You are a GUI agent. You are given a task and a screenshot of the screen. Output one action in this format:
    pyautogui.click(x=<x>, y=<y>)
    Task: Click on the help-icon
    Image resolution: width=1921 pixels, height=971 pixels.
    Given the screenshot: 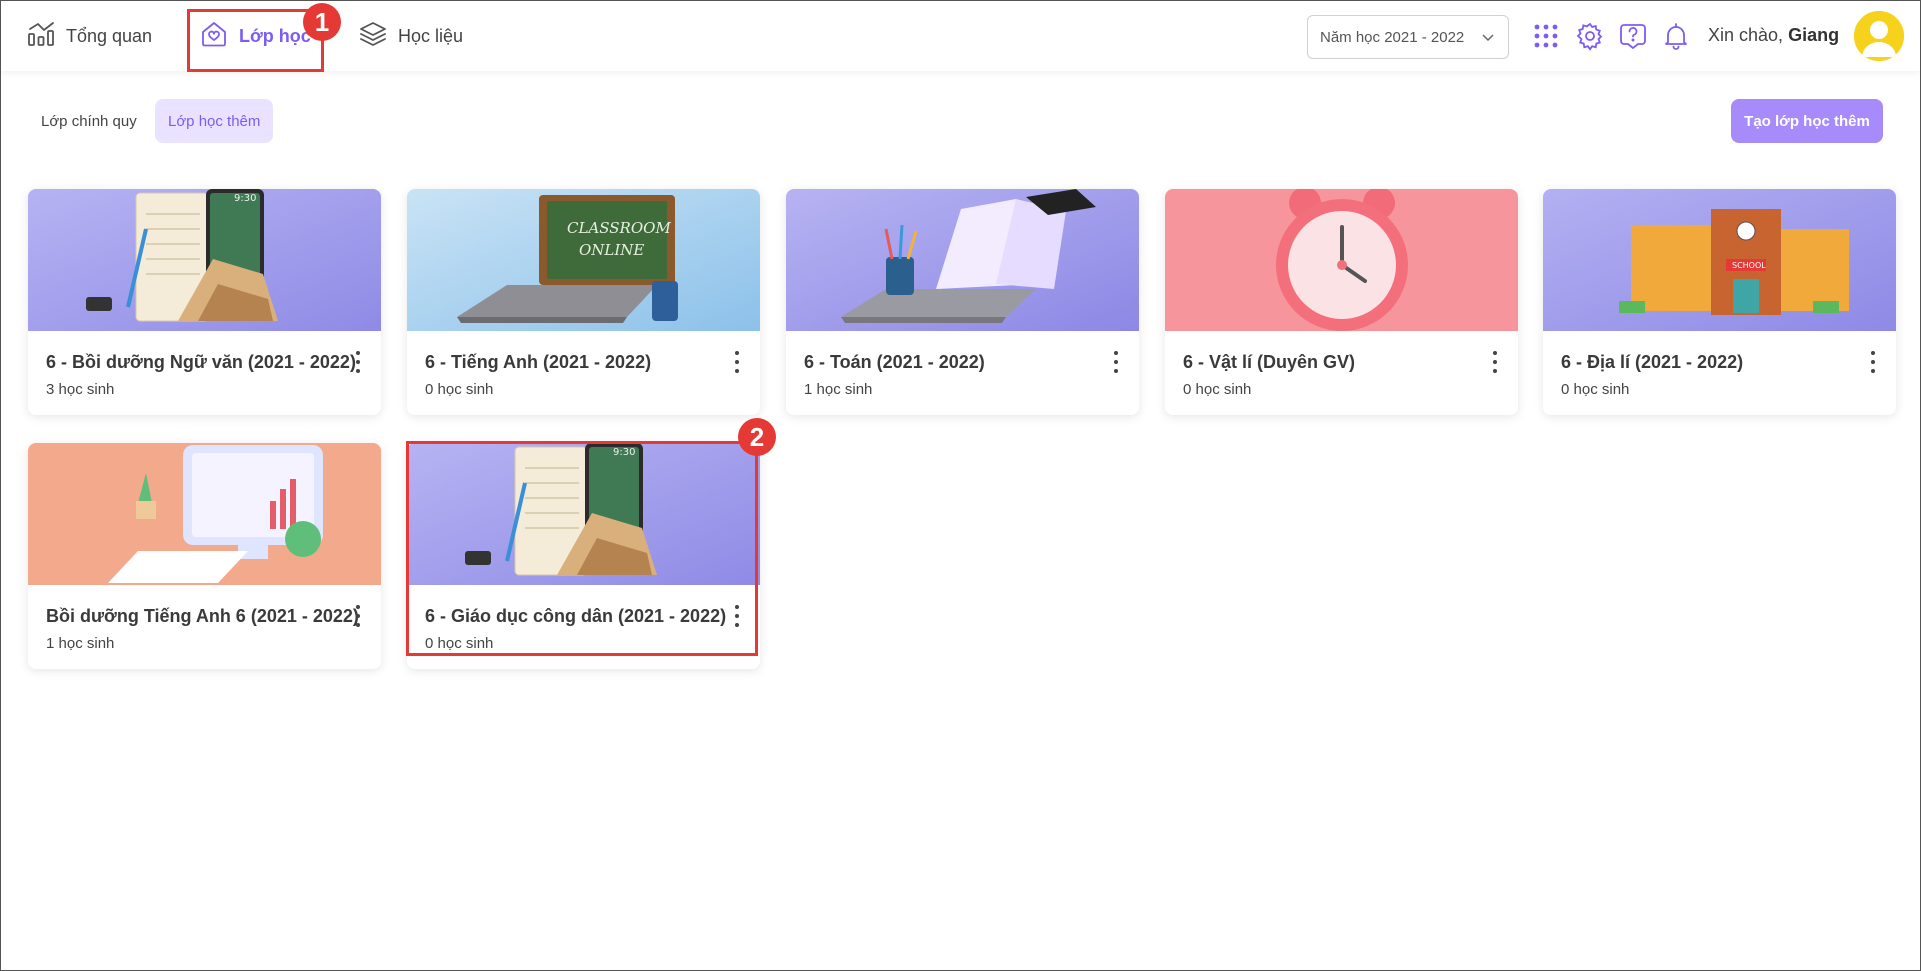 What is the action you would take?
    pyautogui.click(x=1633, y=36)
    